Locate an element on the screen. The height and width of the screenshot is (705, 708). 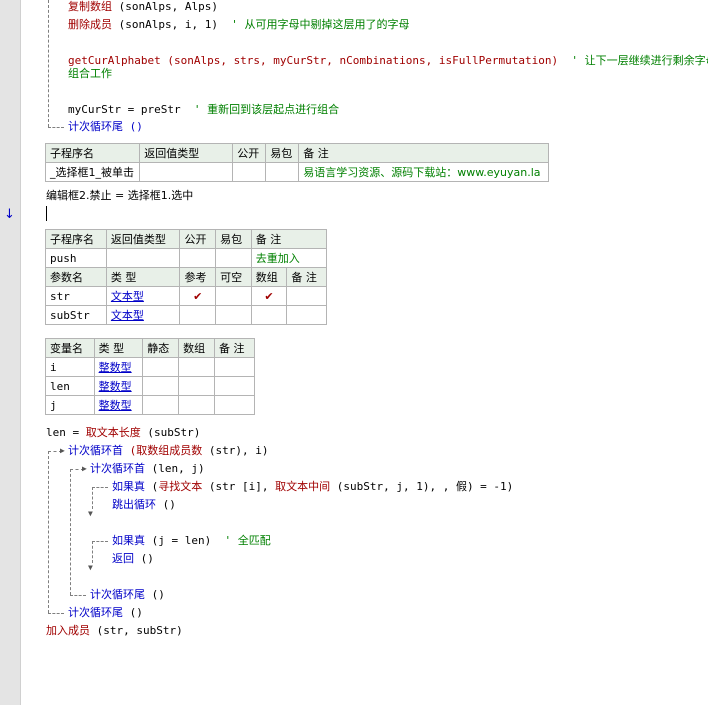
command-name: 复制数组 is located at coordinates (90, 6).